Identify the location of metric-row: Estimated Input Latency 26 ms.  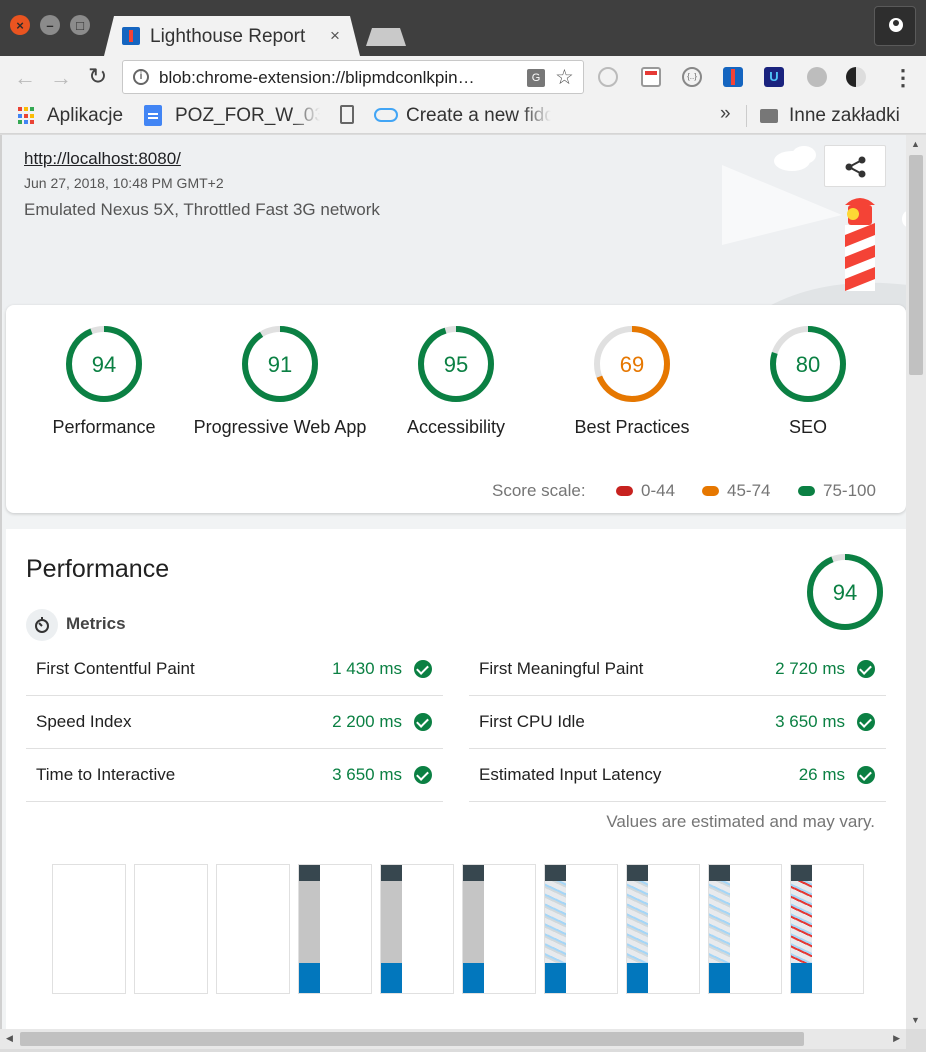
(677, 775).